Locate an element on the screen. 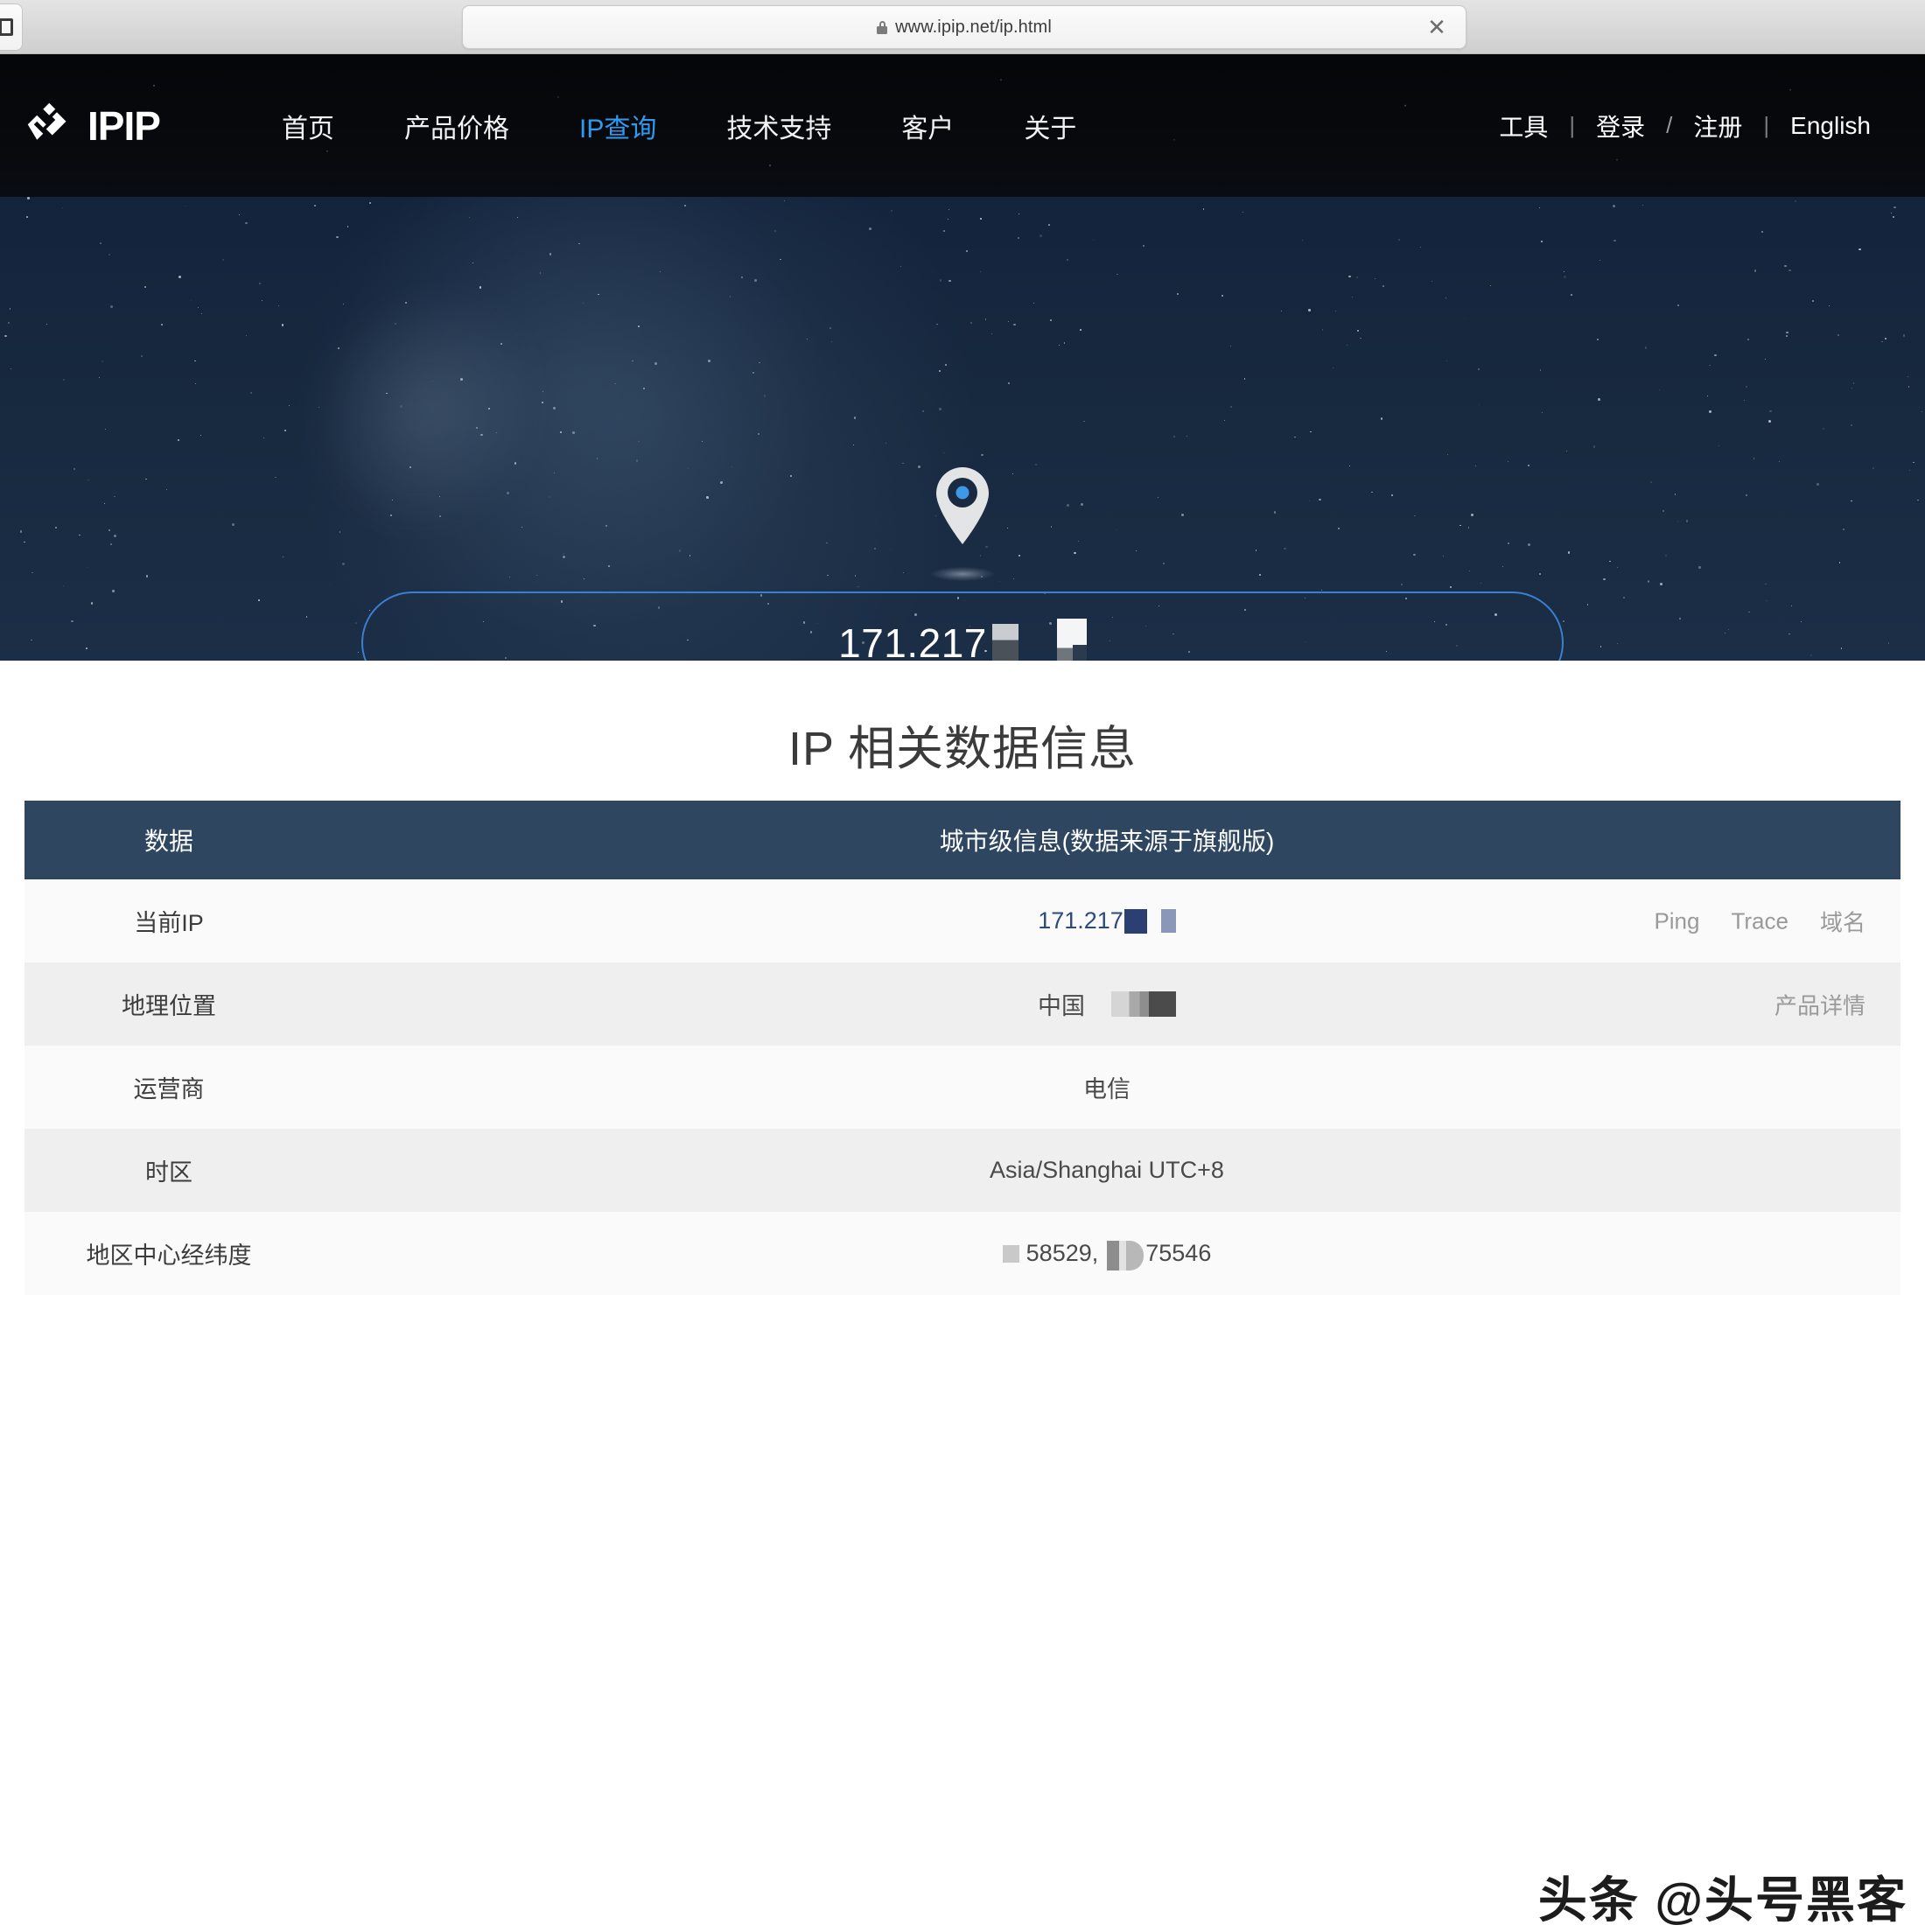 Image resolution: width=1925 pixels, height=1932 pixels. row-value-current-ip: 171.217 Ping Trace 域名 is located at coordinates (1106, 920).